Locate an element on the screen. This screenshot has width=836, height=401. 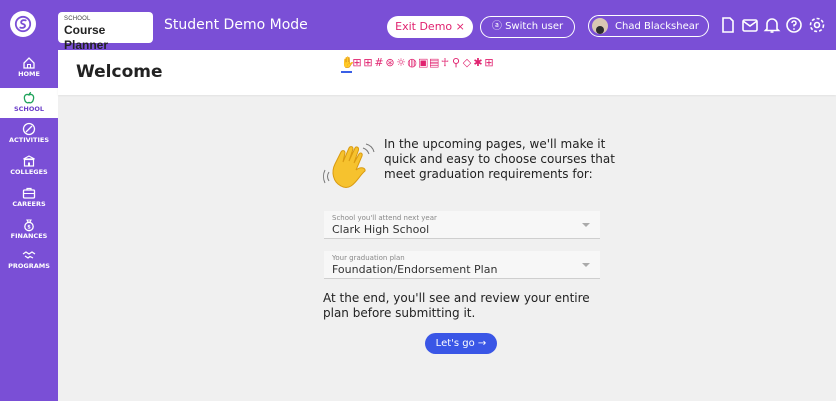
step-icon: # is located at coordinates (379, 62).